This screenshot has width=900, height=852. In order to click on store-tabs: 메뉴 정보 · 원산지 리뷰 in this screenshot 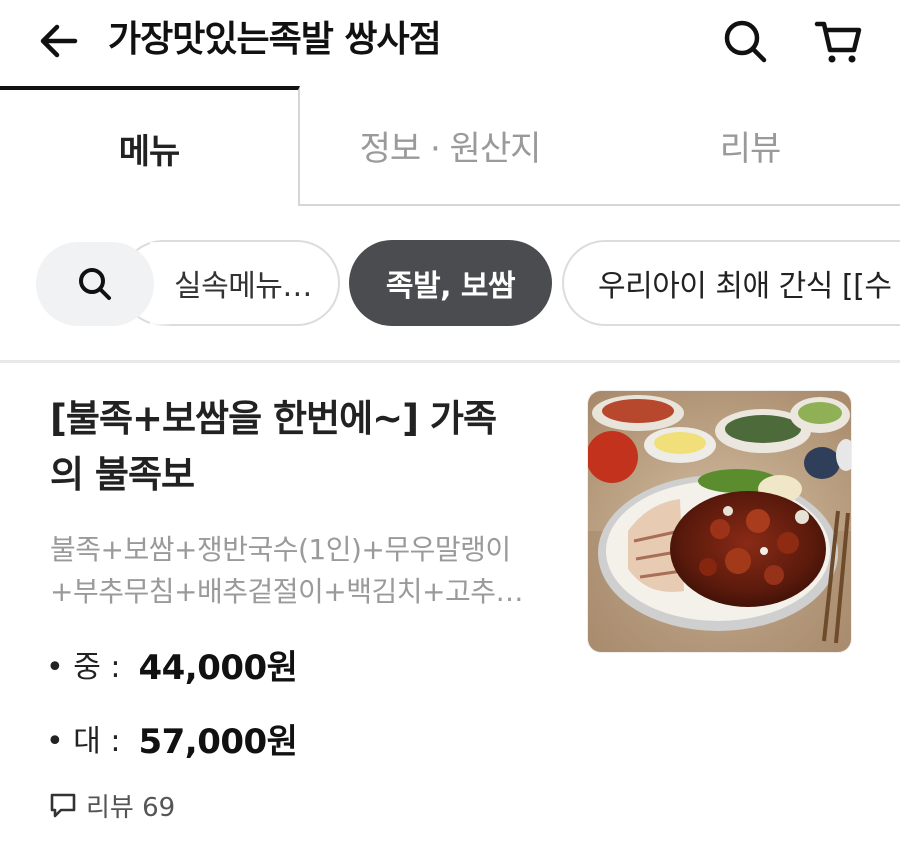, I will do `click(450, 146)`.